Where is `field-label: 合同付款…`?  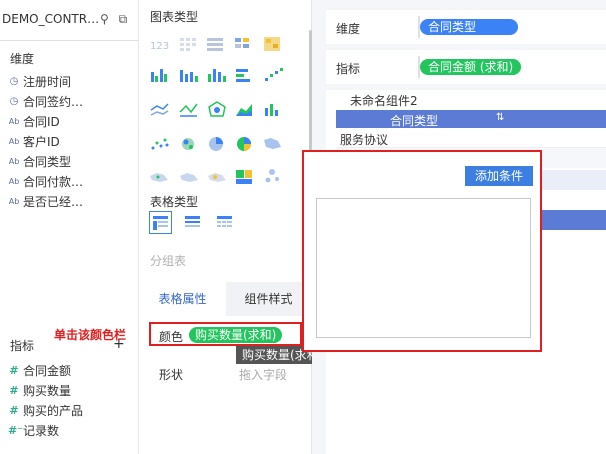 field-label: 合同付款… is located at coordinates (53, 181).